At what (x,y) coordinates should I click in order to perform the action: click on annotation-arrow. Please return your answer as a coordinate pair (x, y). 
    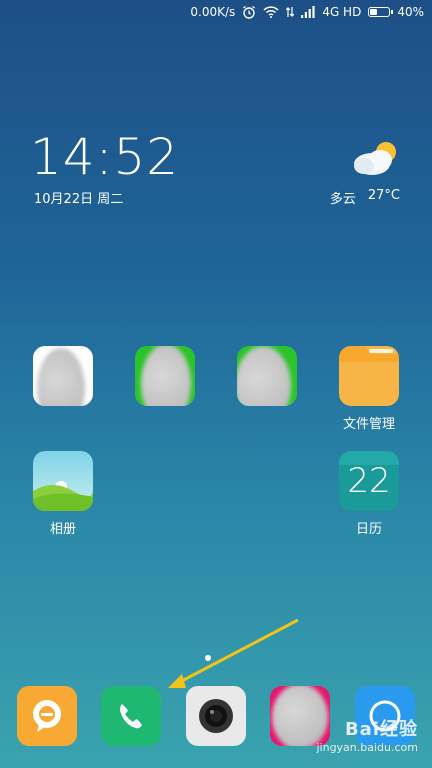
    Looking at the image, I should click on (233, 653).